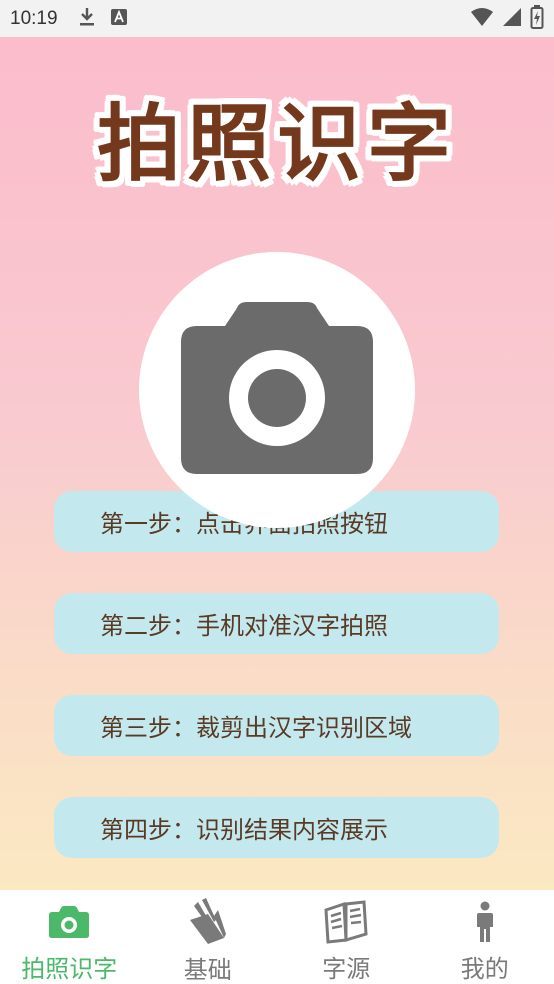 This screenshot has width=554, height=984. I want to click on nav-item-character-origin: 字源, so click(346, 937).